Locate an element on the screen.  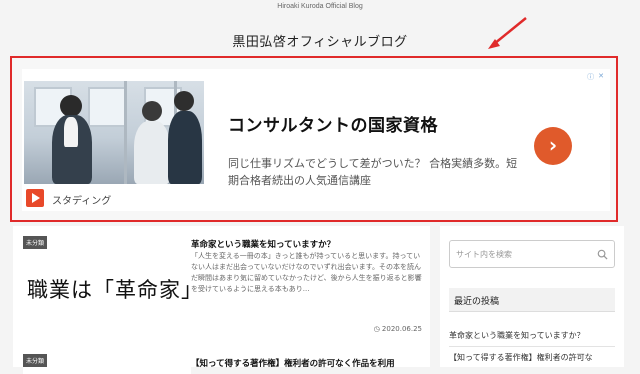
chevron-right-icon: › is located at coordinates (553, 145).